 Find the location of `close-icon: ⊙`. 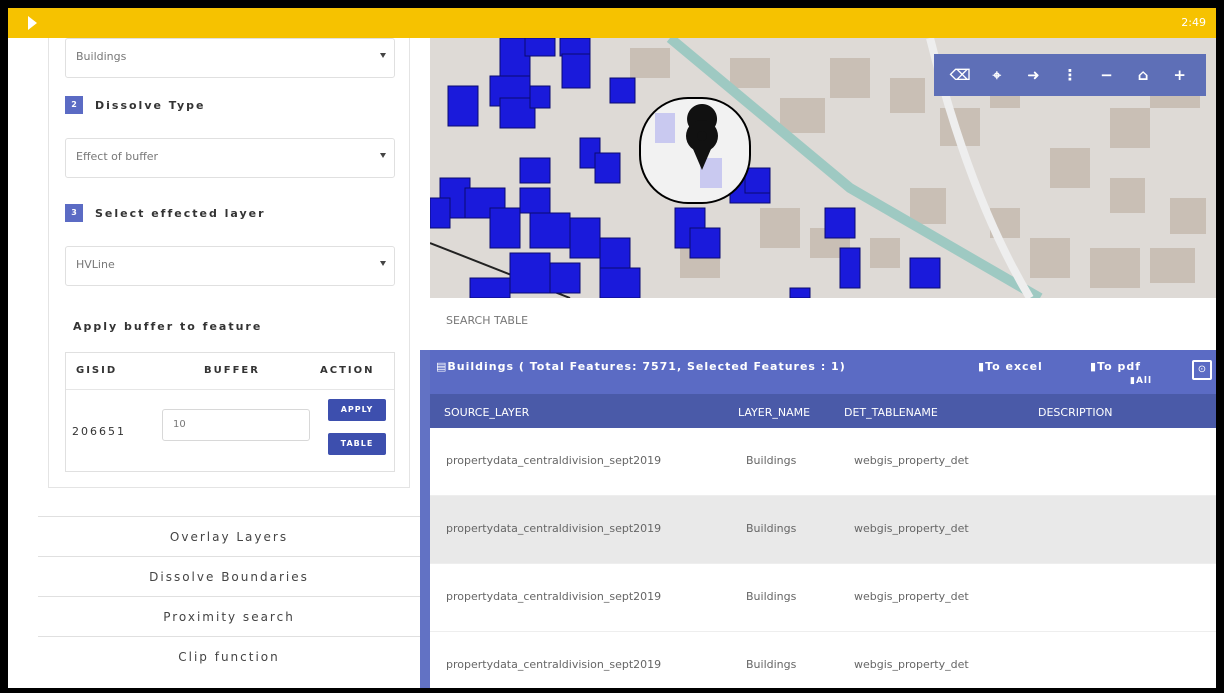

close-icon: ⊙ is located at coordinates (1202, 370).